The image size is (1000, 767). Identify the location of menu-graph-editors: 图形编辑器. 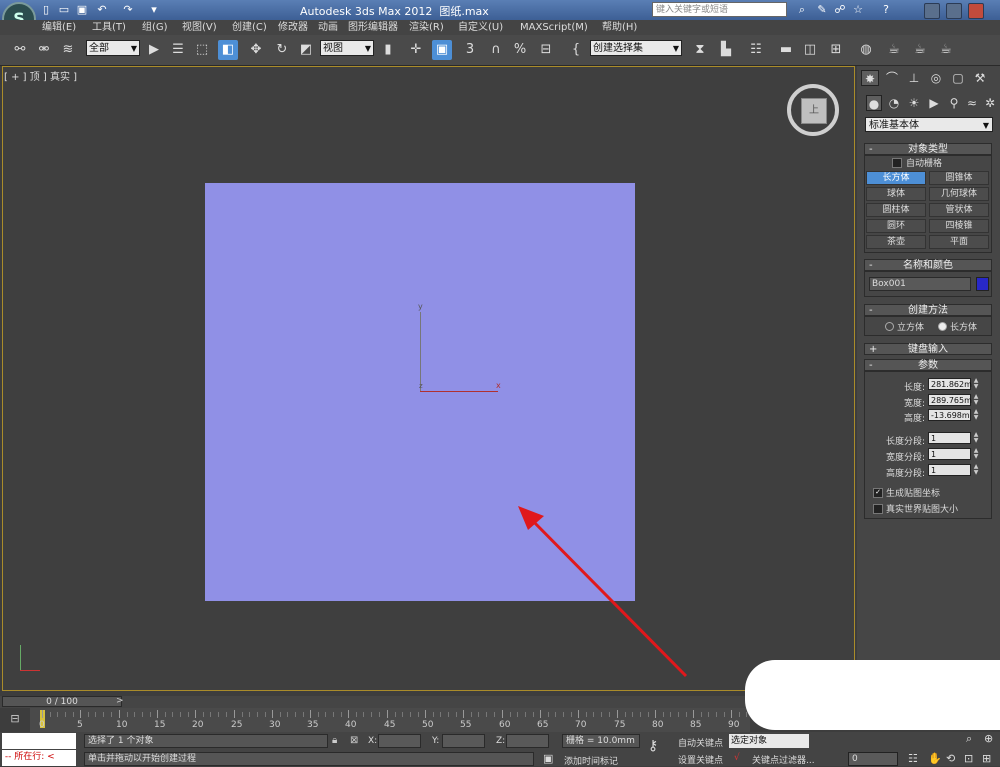
(373, 27).